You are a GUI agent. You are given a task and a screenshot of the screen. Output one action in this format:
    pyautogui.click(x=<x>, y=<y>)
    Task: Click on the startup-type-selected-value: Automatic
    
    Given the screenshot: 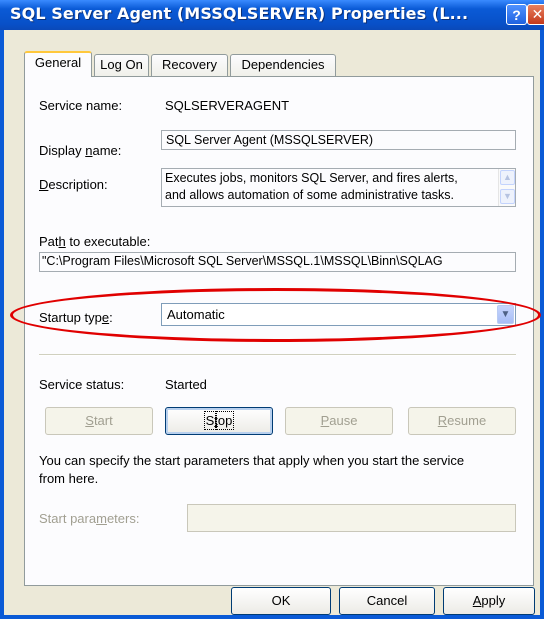 What is the action you would take?
    pyautogui.click(x=196, y=314)
    